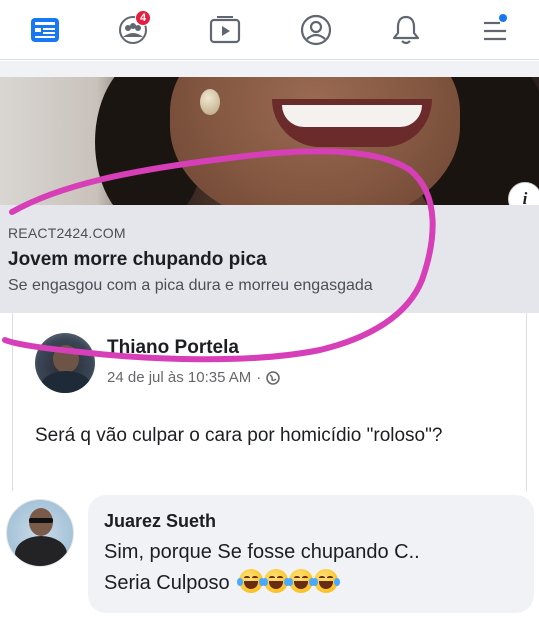 The width and height of the screenshot is (539, 621). What do you see at coordinates (273, 377) in the screenshot?
I see `globe-icon` at bounding box center [273, 377].